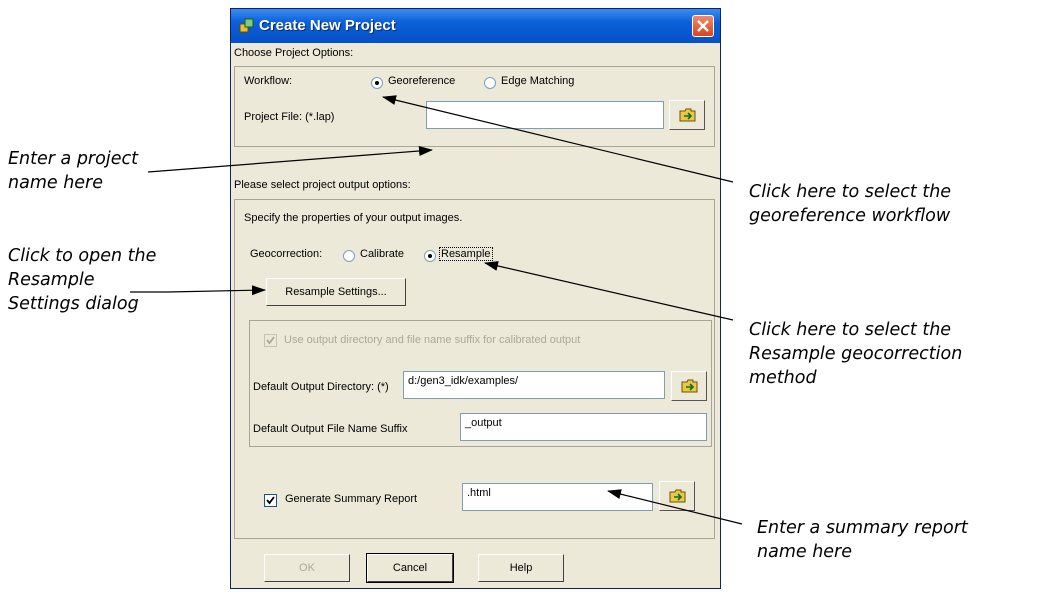 Image resolution: width=1052 pixels, height=597 pixels. Describe the element at coordinates (290, 159) in the screenshot. I see `project-name-arrow` at that location.